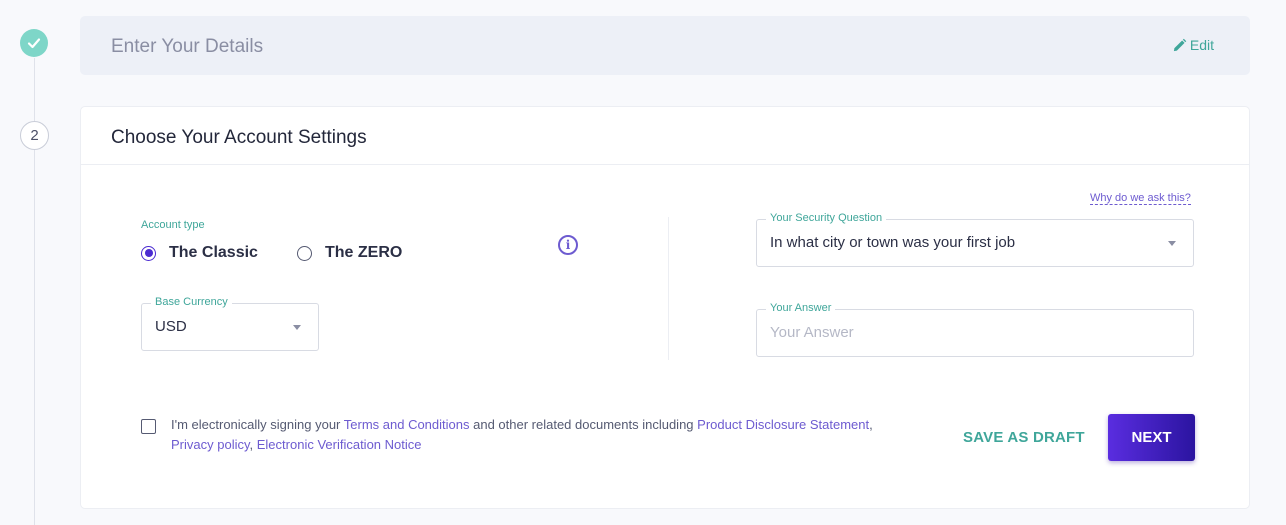  What do you see at coordinates (173, 225) in the screenshot?
I see `account-type-label: Account type` at bounding box center [173, 225].